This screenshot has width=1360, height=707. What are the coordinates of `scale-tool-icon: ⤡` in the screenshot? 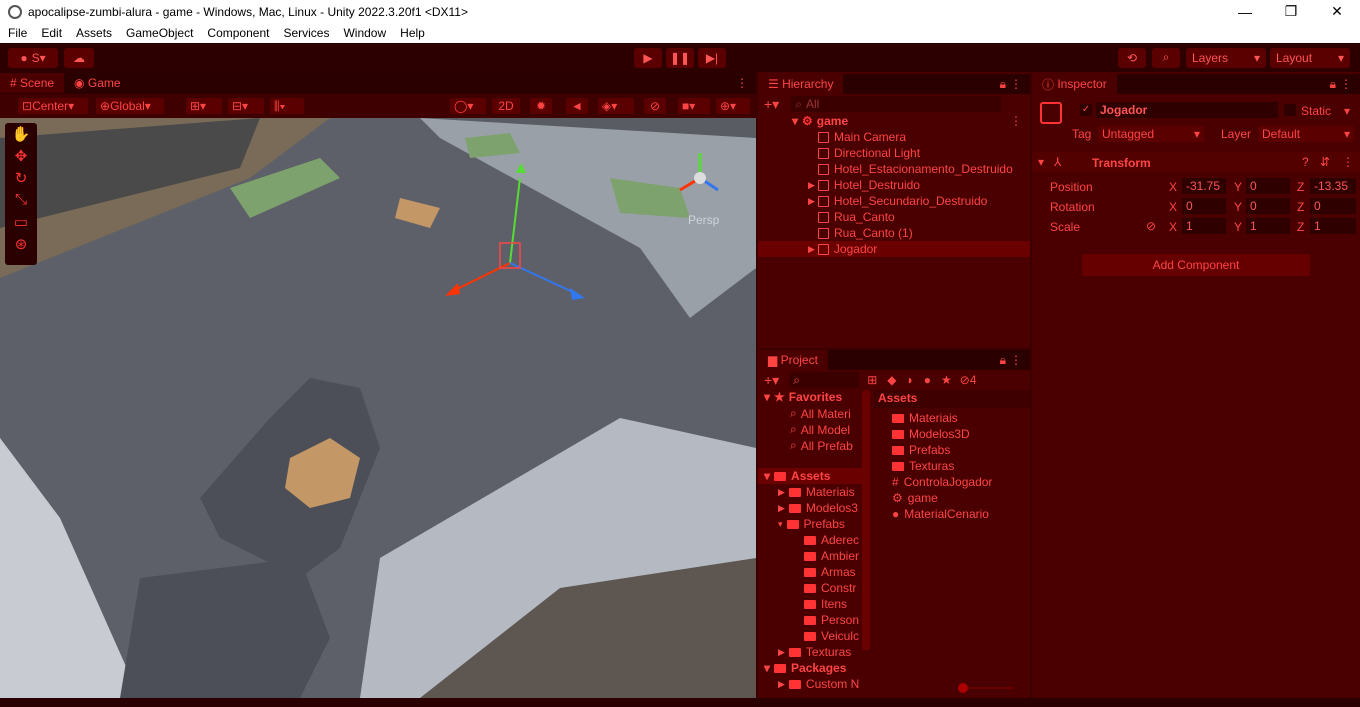 It's located at (21, 201).